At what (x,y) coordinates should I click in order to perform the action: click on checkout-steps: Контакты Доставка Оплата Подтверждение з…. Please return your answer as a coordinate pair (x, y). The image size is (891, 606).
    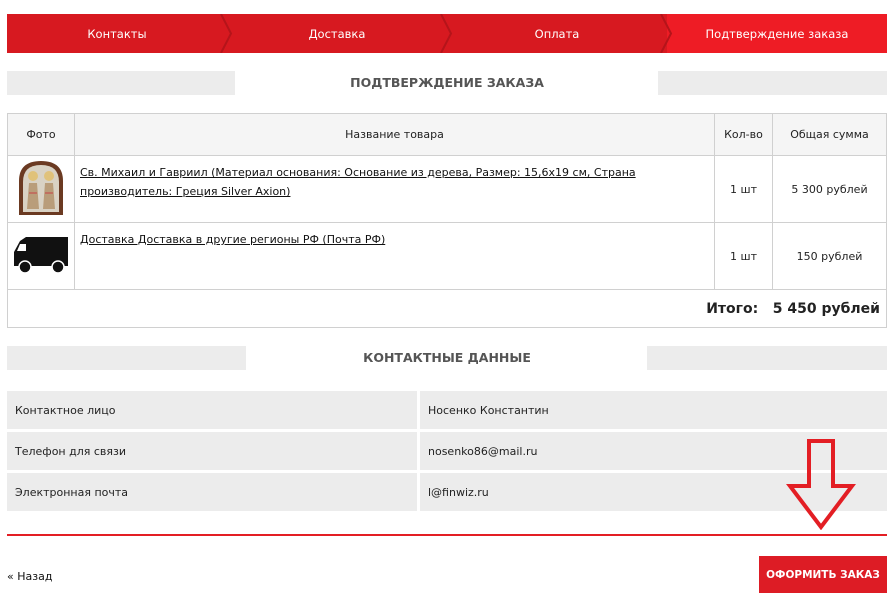
    Looking at the image, I should click on (447, 33).